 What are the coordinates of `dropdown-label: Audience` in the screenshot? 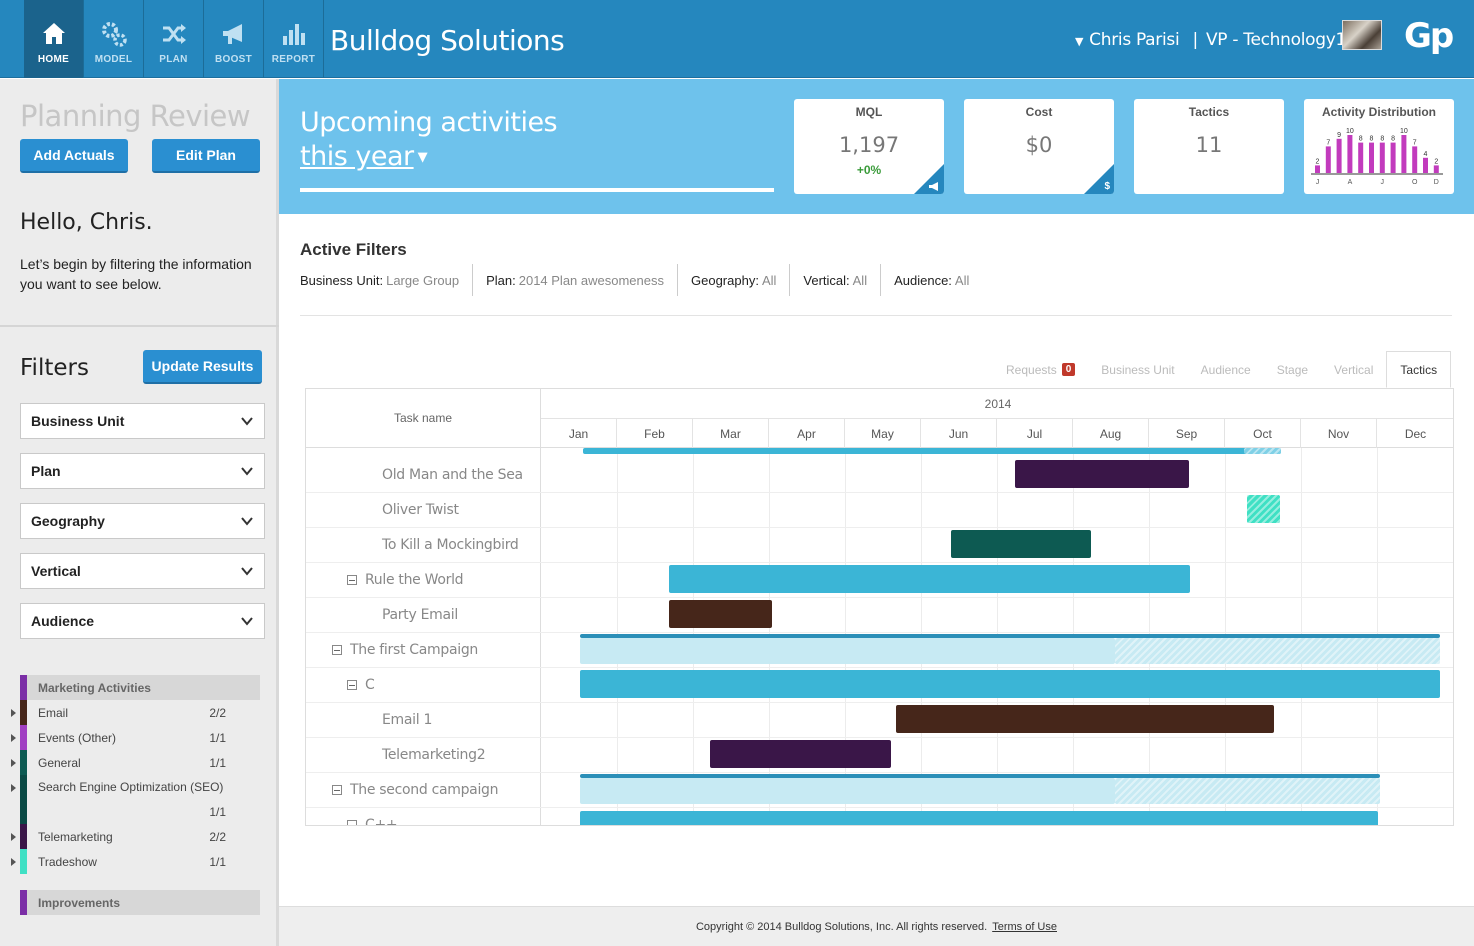 It's located at (63, 621).